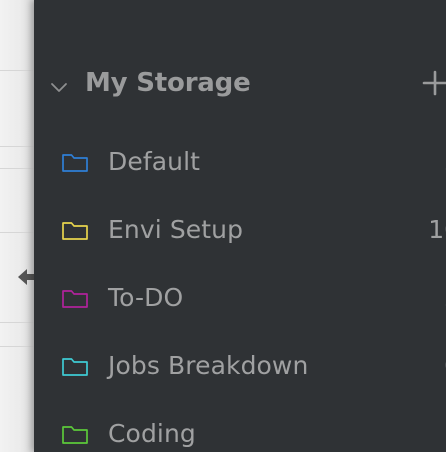 This screenshot has height=452, width=446. What do you see at coordinates (152, 433) in the screenshot?
I see `folder-label: Coding` at bounding box center [152, 433].